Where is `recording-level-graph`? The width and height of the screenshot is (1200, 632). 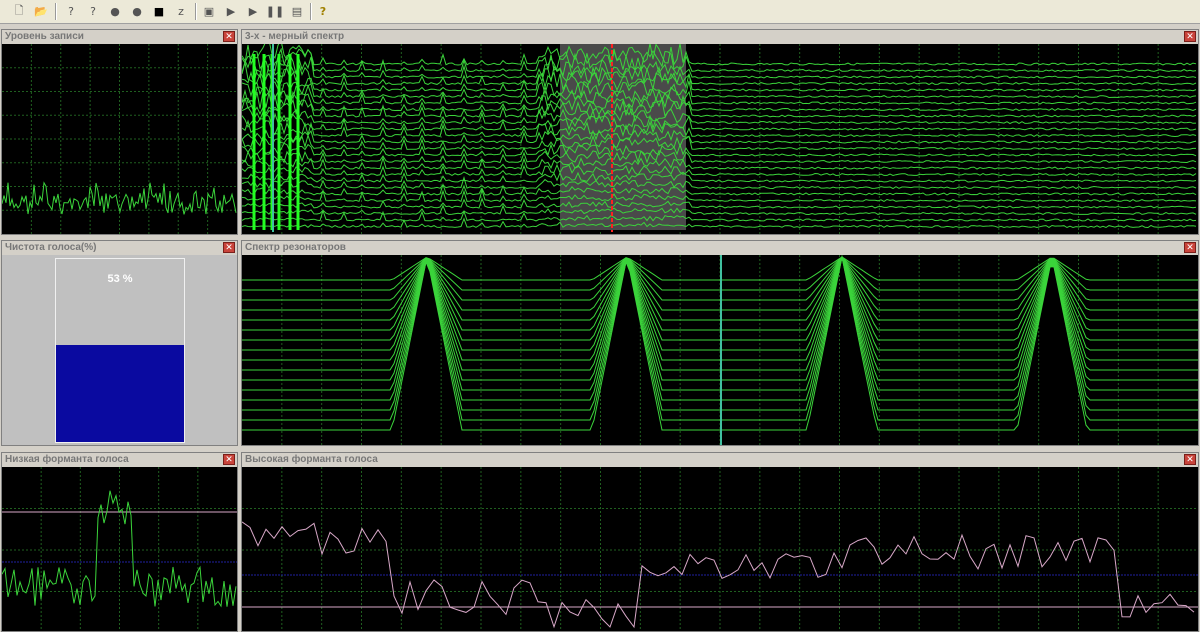
recording-level-graph is located at coordinates (119, 139).